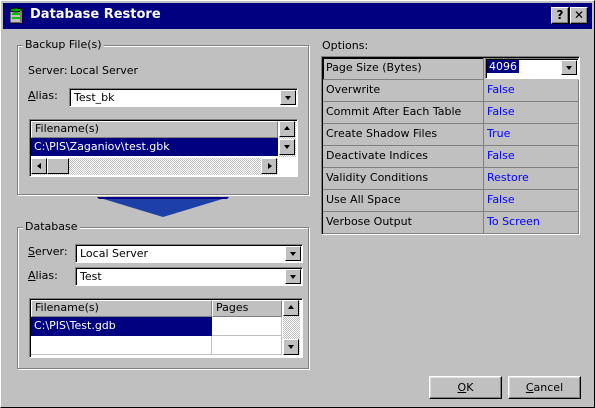 This screenshot has height=408, width=595. What do you see at coordinates (154, 129) in the screenshot?
I see `backup-files-header: Filename(s)` at bounding box center [154, 129].